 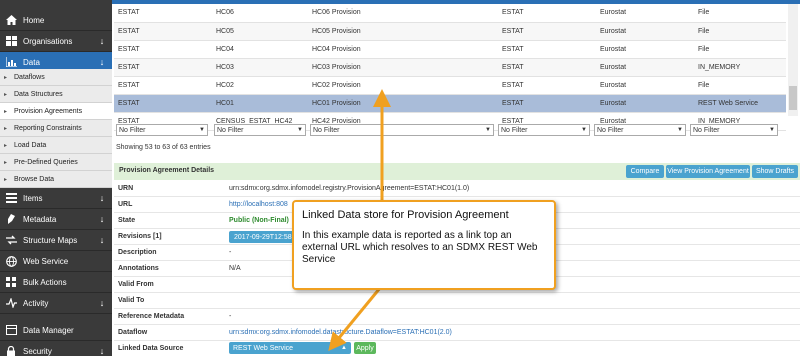 I want to click on sidebar-item-bulk-actions: Bulk Actions, so click(x=56, y=282).